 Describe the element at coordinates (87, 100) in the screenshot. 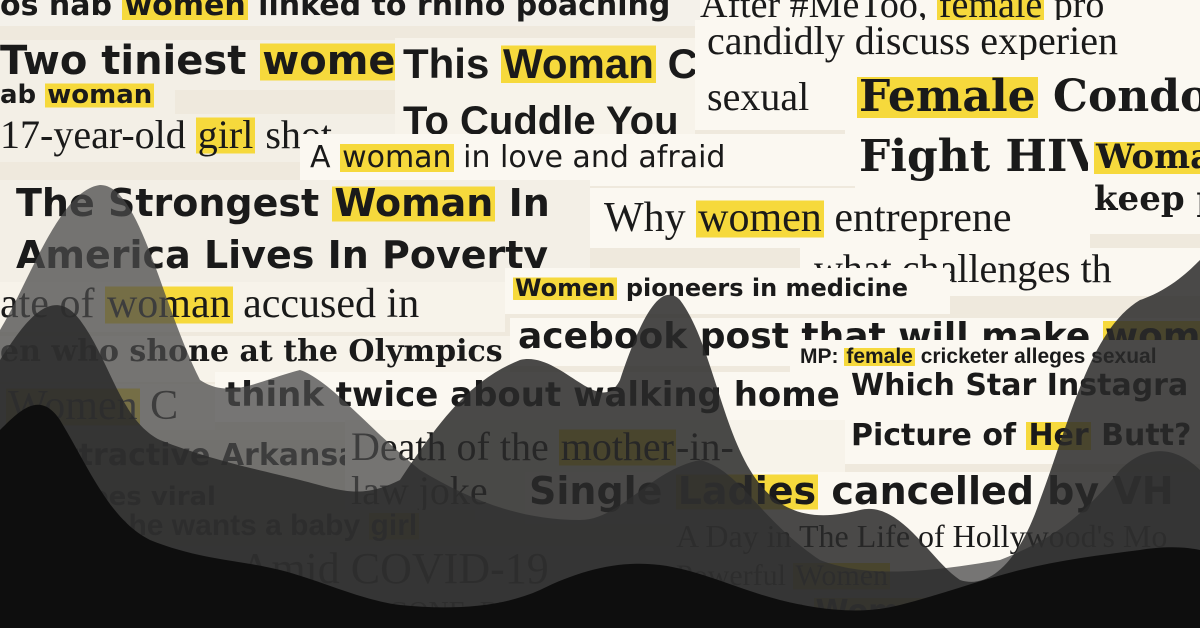

I see `headline-nab-woman: ab woman` at that location.